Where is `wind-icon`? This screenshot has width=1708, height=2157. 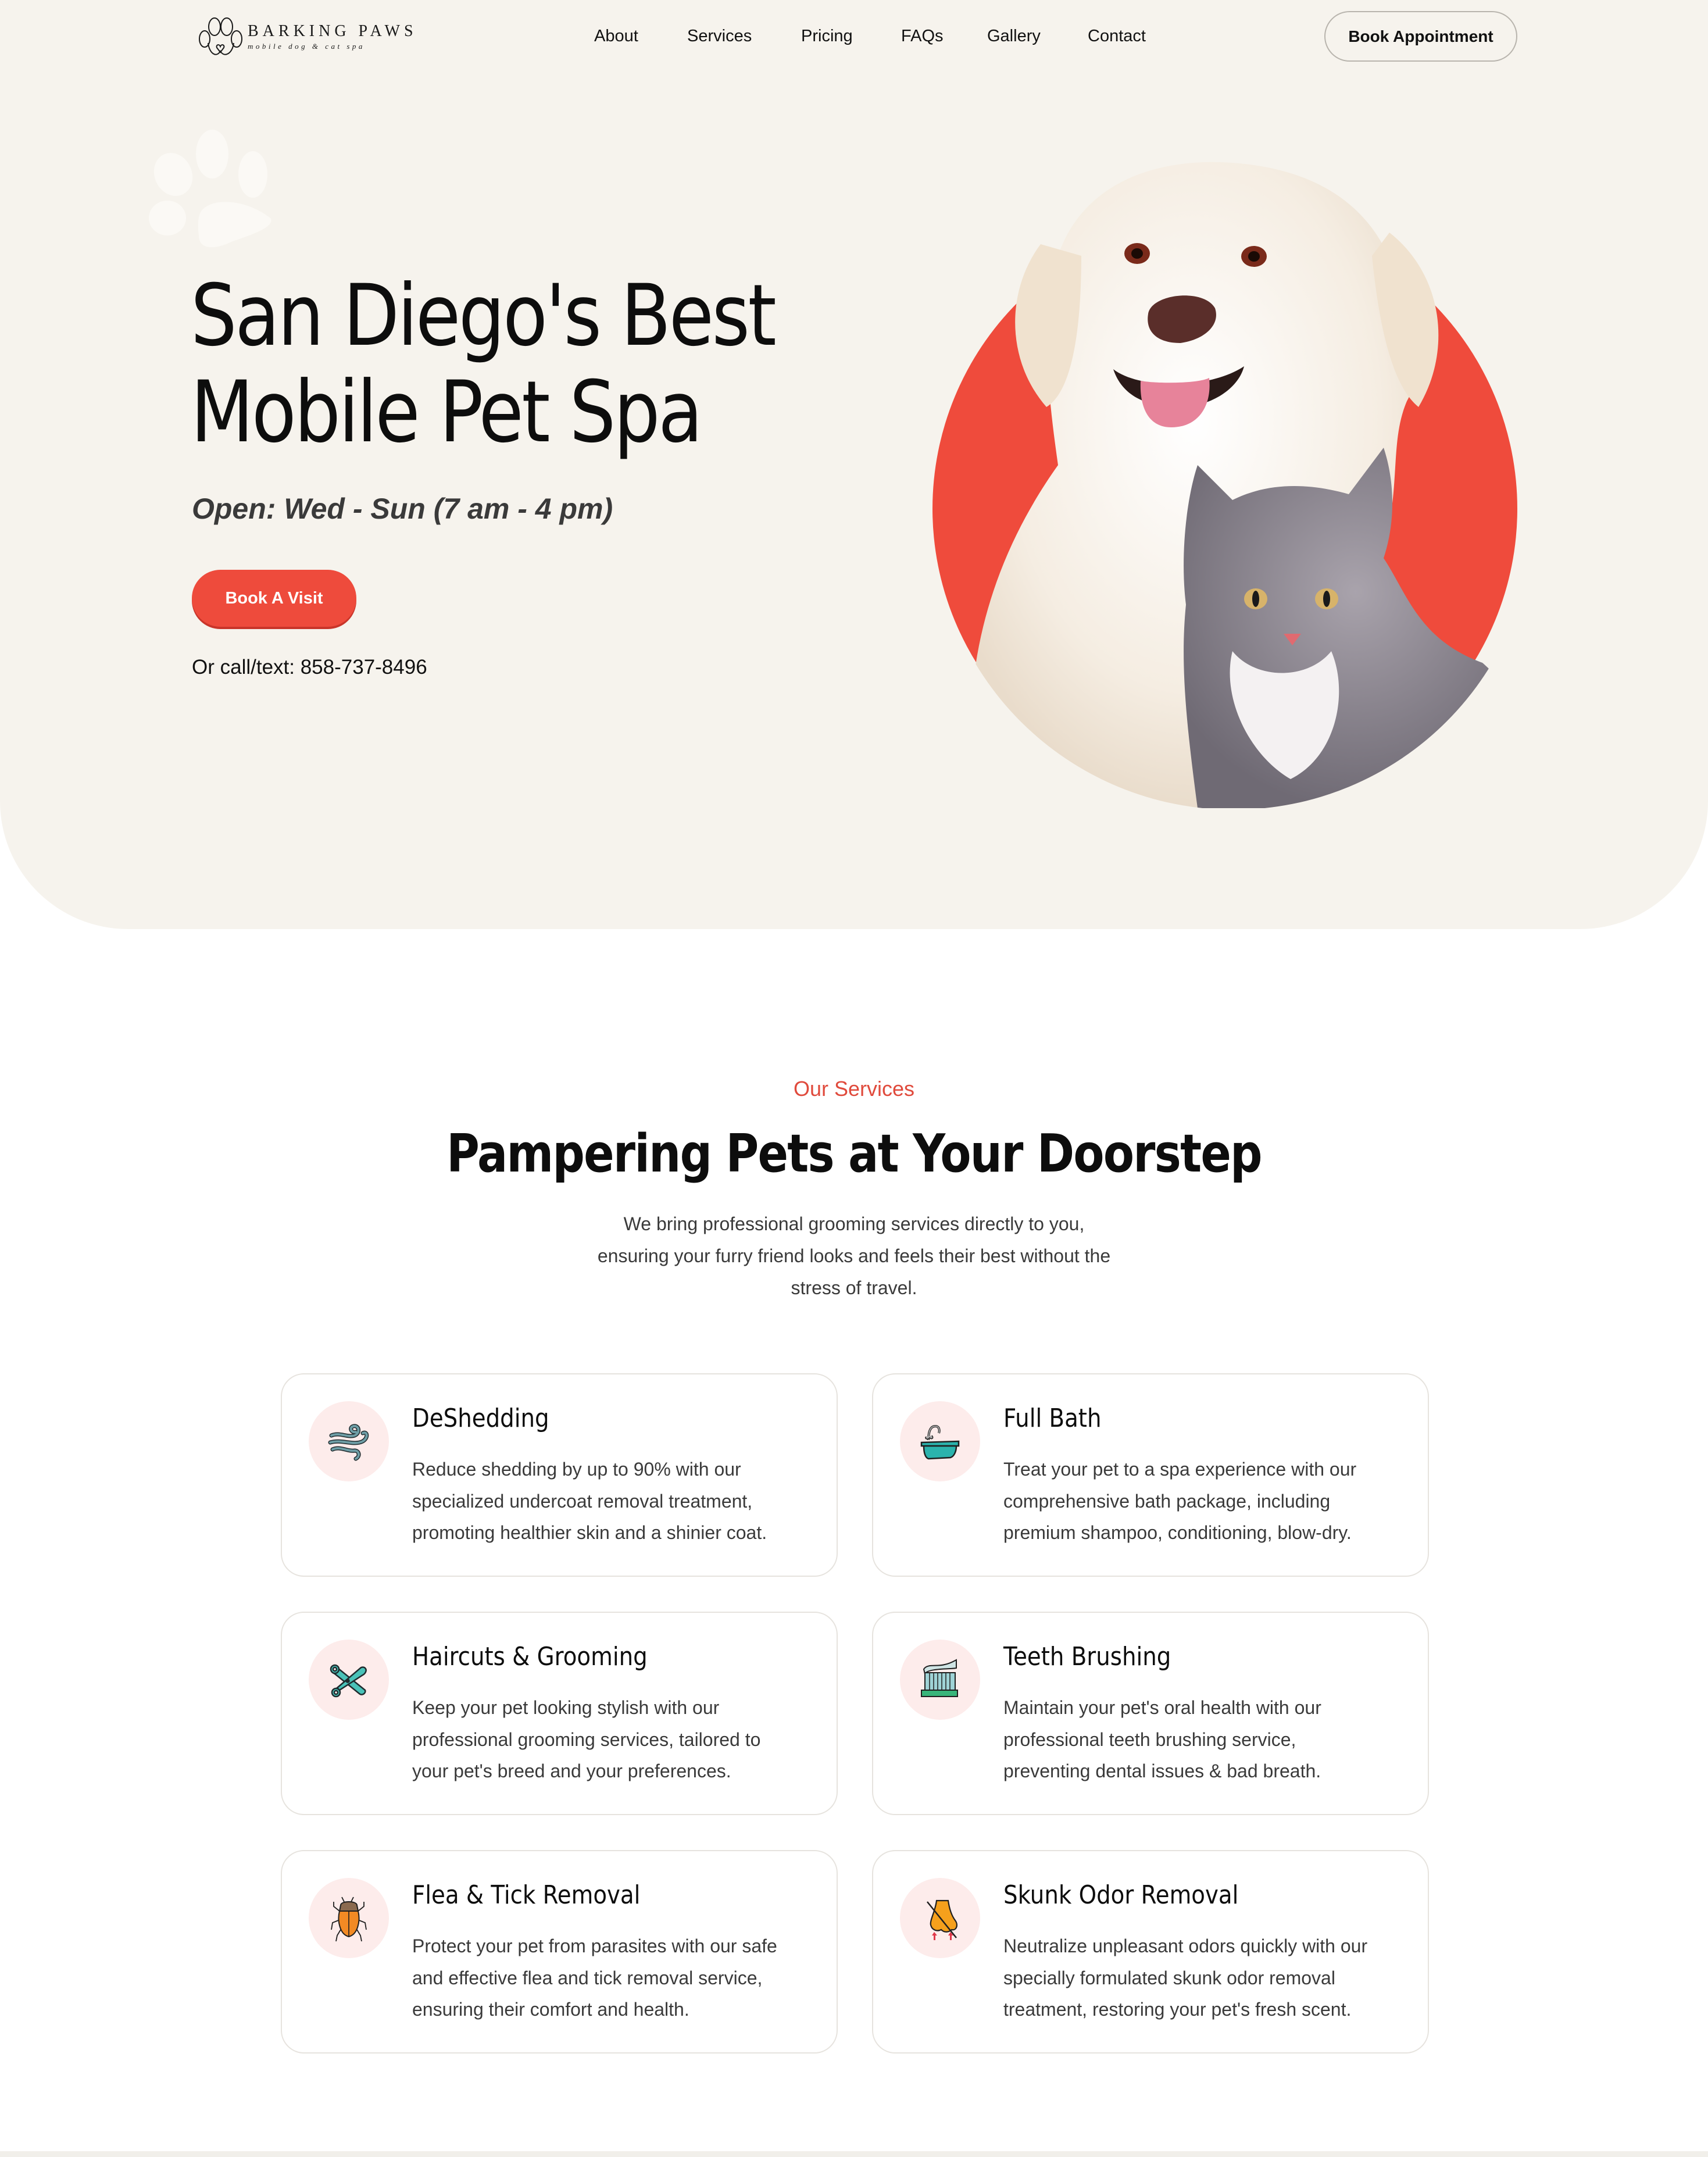 wind-icon is located at coordinates (348, 1442).